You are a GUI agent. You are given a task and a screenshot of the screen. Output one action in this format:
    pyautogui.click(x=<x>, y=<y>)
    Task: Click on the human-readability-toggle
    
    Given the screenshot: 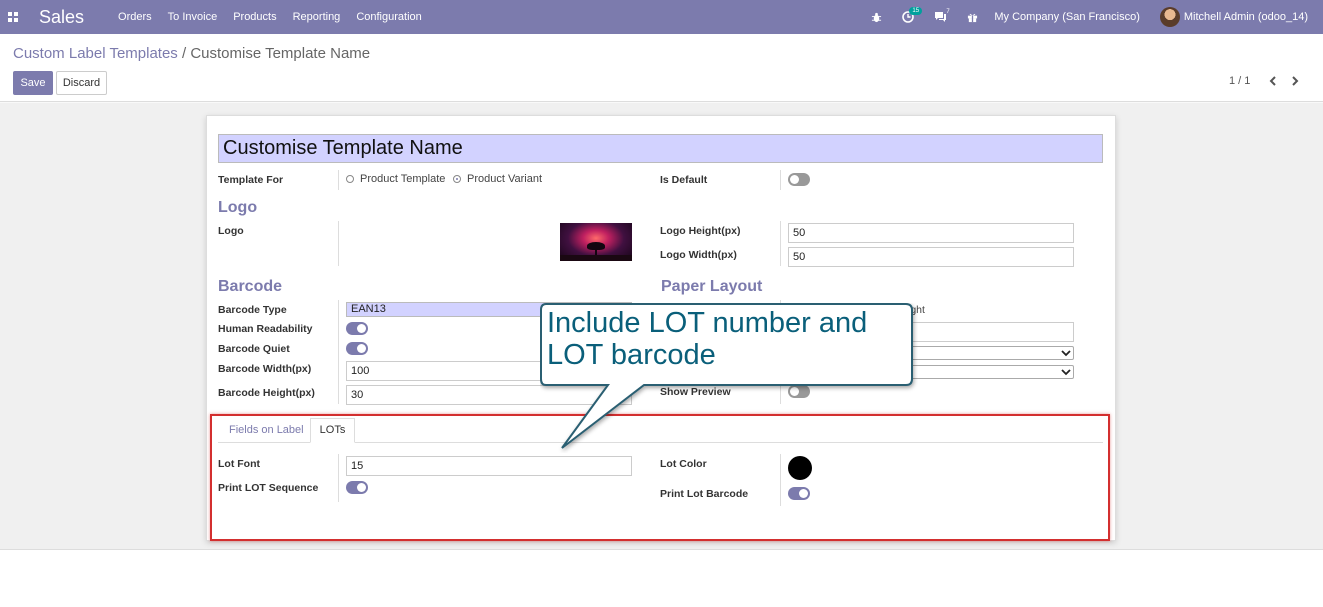 What is the action you would take?
    pyautogui.click(x=357, y=328)
    